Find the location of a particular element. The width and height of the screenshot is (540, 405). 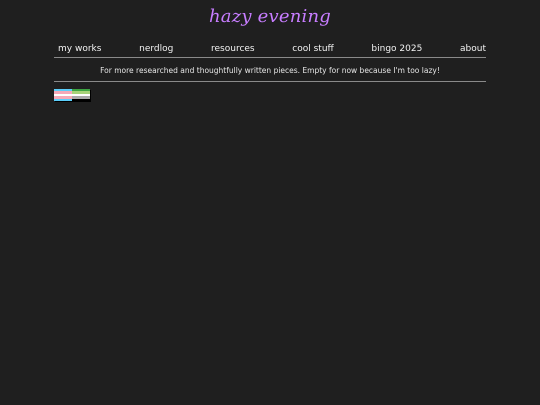

nav-about: about is located at coordinates (473, 49).